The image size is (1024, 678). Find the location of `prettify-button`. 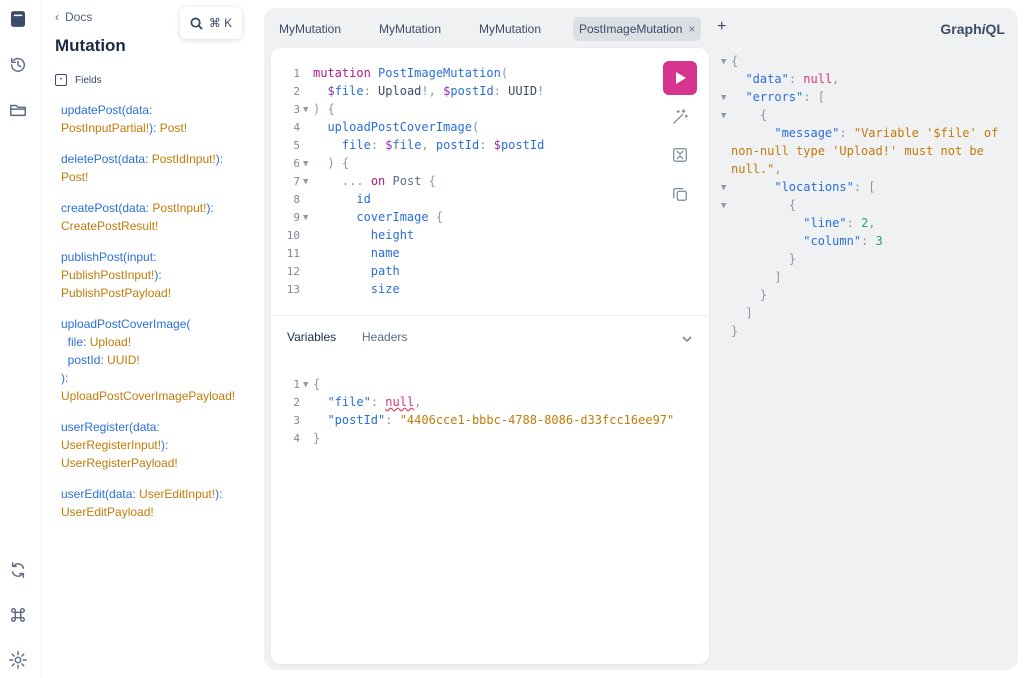

prettify-button is located at coordinates (680, 117).